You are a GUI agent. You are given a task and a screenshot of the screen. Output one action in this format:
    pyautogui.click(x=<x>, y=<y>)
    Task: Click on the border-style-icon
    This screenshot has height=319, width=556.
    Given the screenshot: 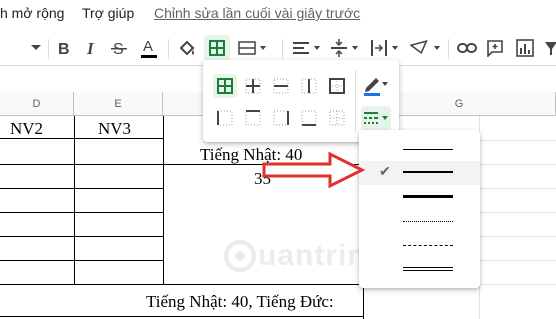 What is the action you would take?
    pyautogui.click(x=376, y=118)
    